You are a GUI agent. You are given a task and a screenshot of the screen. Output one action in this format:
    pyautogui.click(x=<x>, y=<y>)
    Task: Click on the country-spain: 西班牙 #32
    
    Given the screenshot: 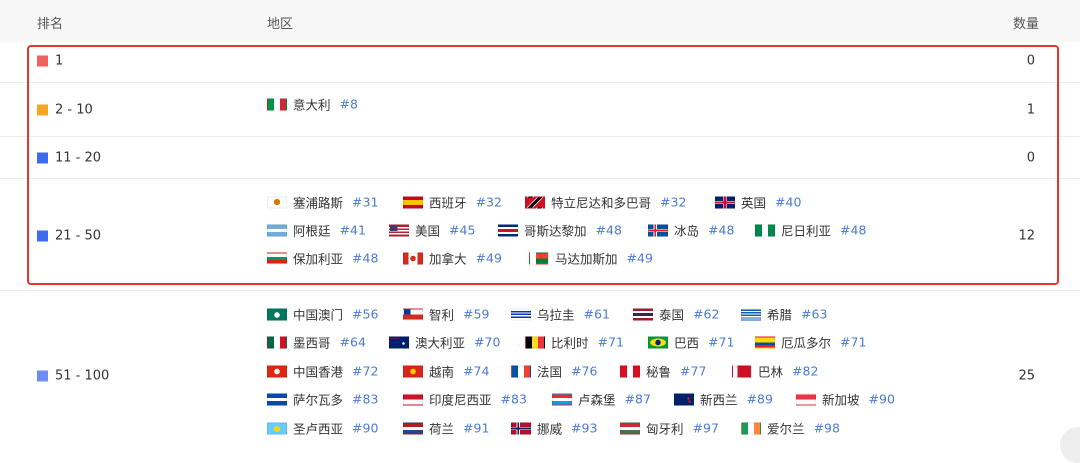 What is the action you would take?
    pyautogui.click(x=452, y=202)
    